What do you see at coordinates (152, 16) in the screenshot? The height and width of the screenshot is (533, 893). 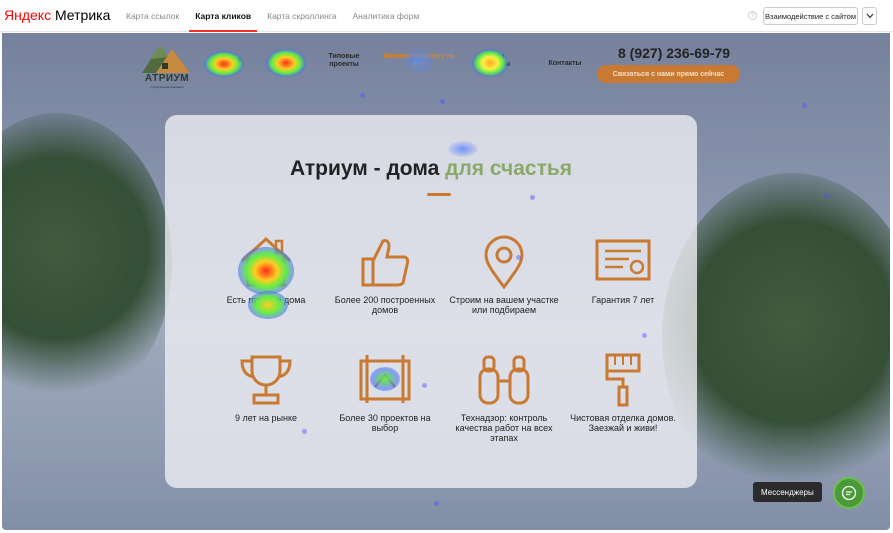 I see `tab-link-map: Карта ссылок` at bounding box center [152, 16].